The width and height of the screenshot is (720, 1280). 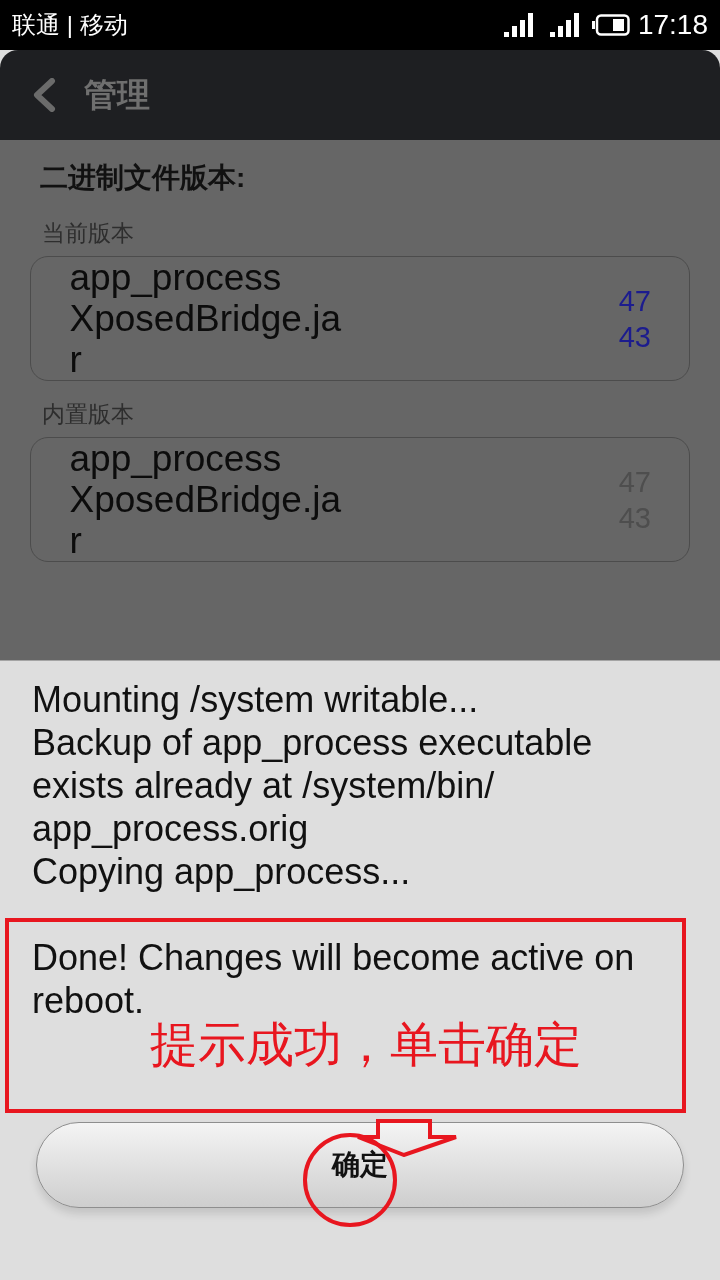 What do you see at coordinates (634, 301) in the screenshot?
I see `version-number: 47` at bounding box center [634, 301].